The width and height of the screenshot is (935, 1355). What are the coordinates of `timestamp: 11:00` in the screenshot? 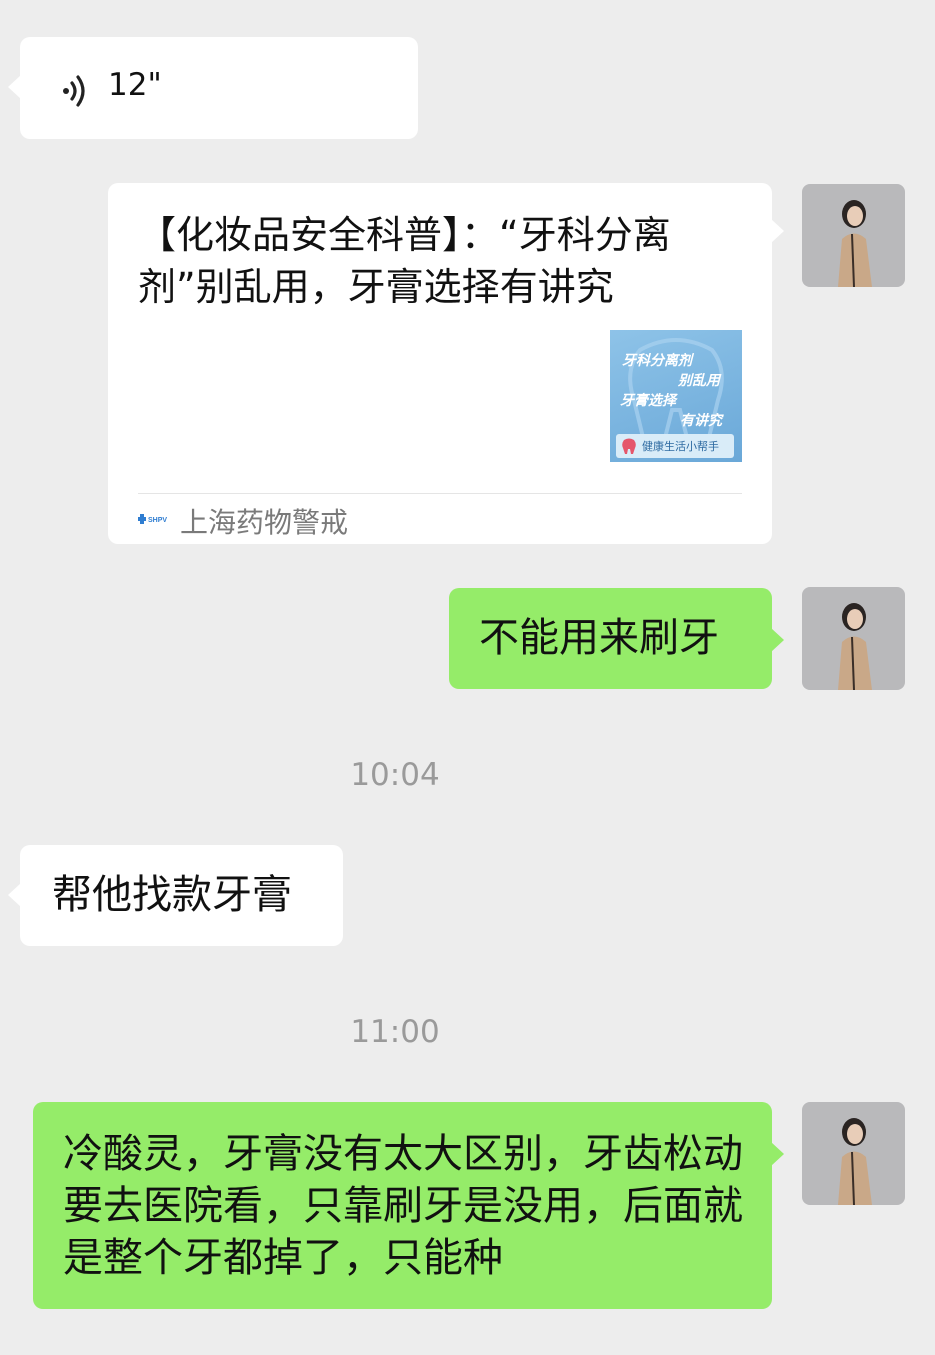 It's located at (395, 1032).